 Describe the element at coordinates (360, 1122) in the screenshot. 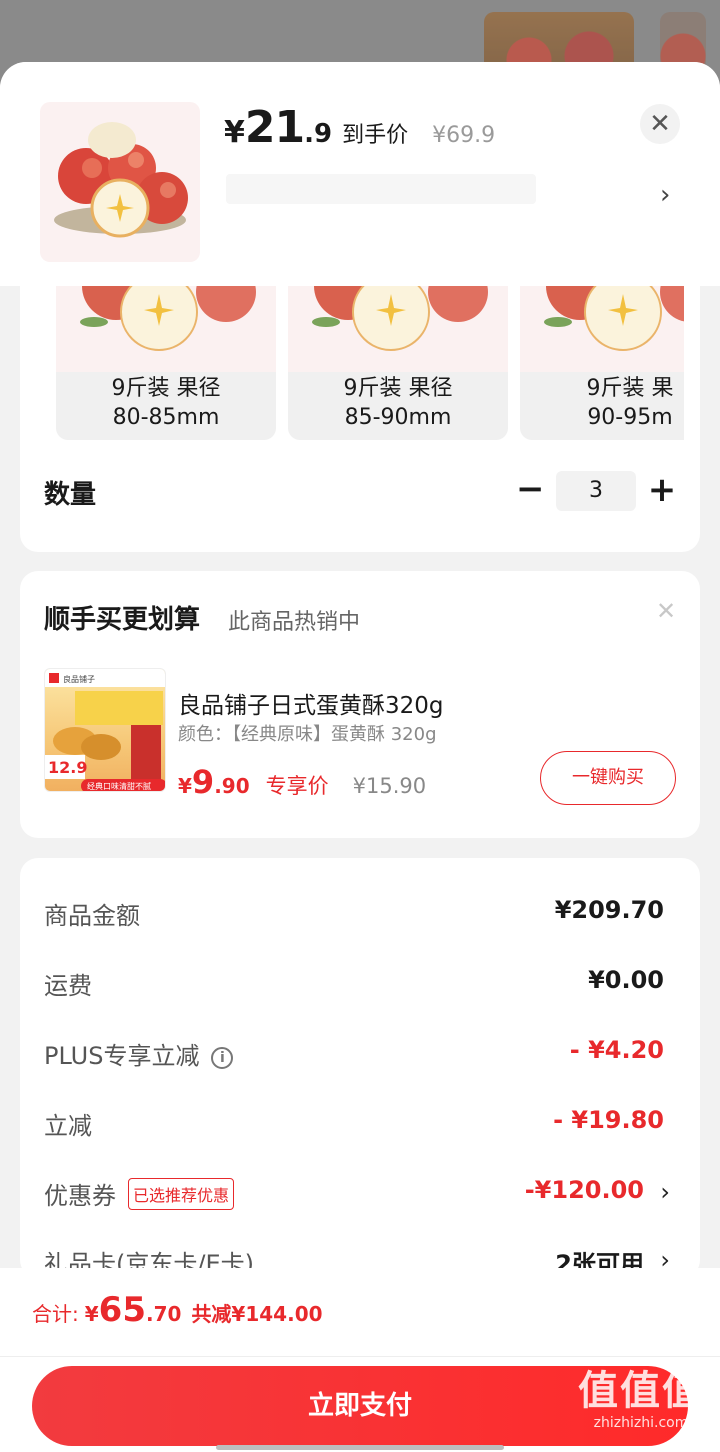

I see `summary-row-instant-discount: 立减 - ¥19.80` at that location.